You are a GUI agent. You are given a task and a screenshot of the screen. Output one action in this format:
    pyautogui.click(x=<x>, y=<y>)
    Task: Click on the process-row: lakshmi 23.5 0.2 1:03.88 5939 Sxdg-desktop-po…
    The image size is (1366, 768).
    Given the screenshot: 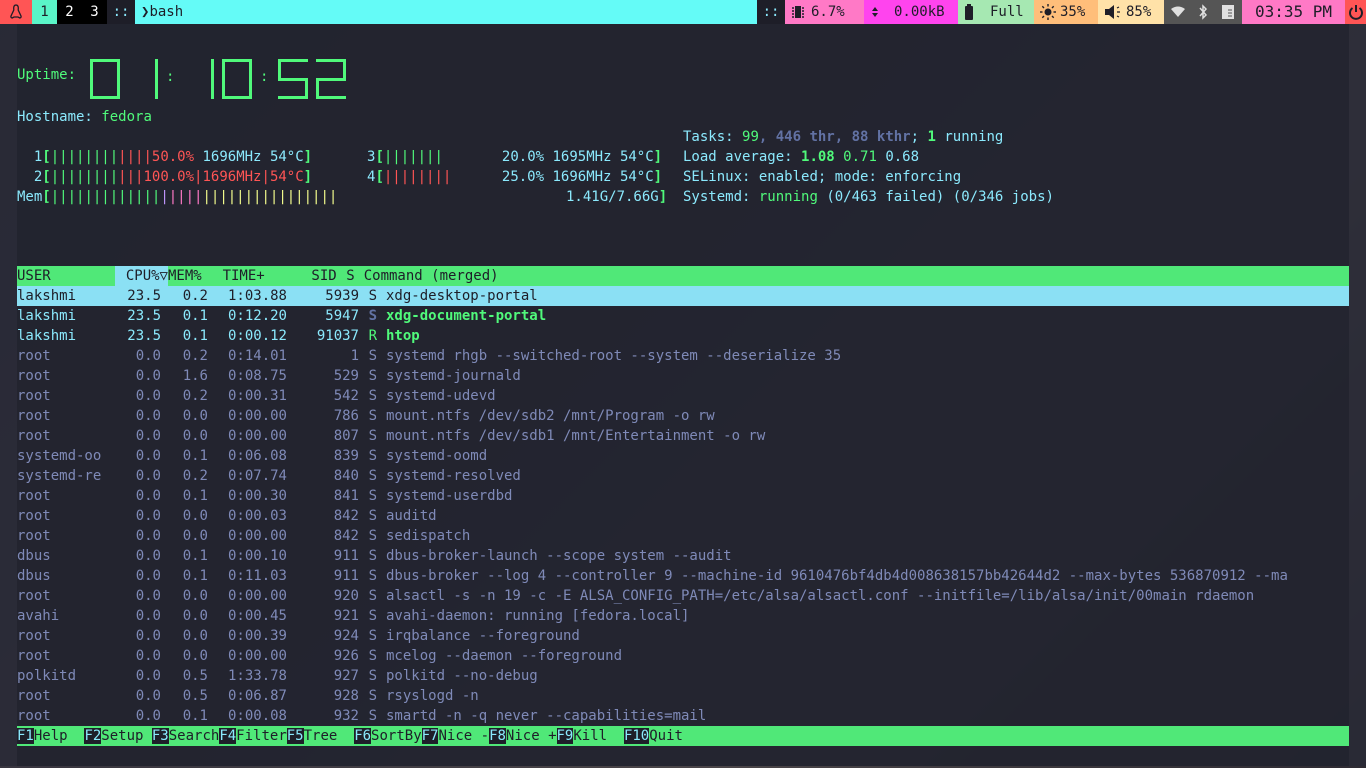 What is the action you would take?
    pyautogui.click(x=683, y=296)
    